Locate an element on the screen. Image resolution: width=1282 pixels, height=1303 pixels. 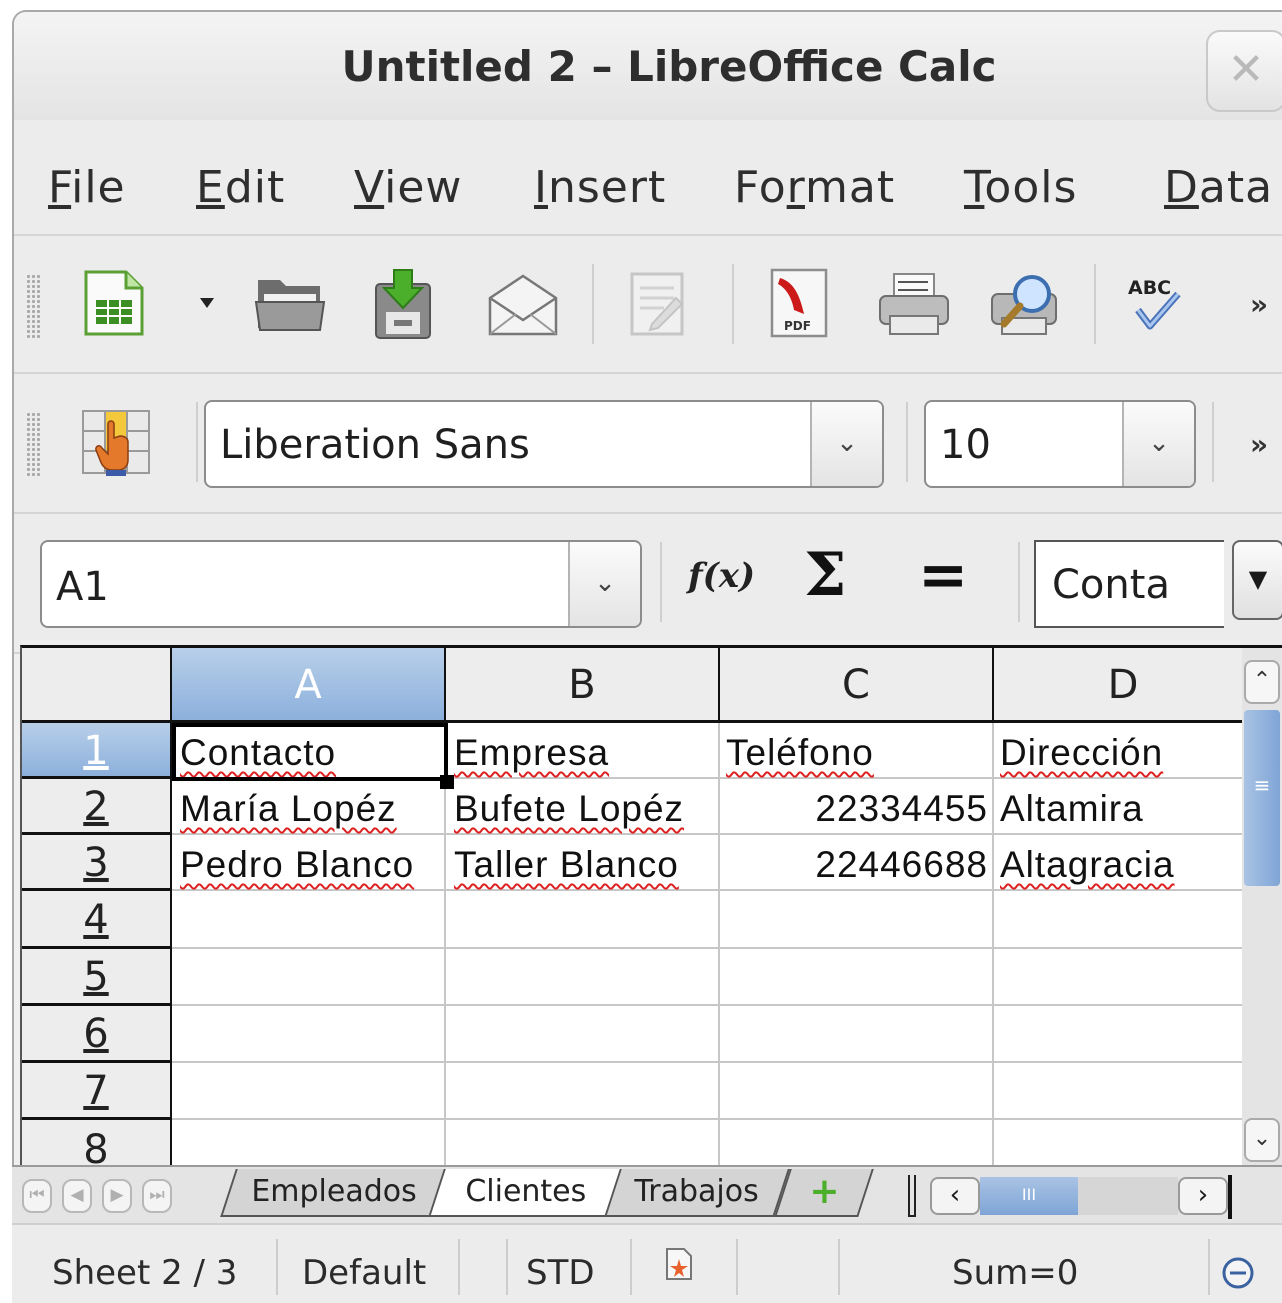
title-bar: Untitled 2 – LibreOffice Calc ✕ is located at coordinates (648, 66).